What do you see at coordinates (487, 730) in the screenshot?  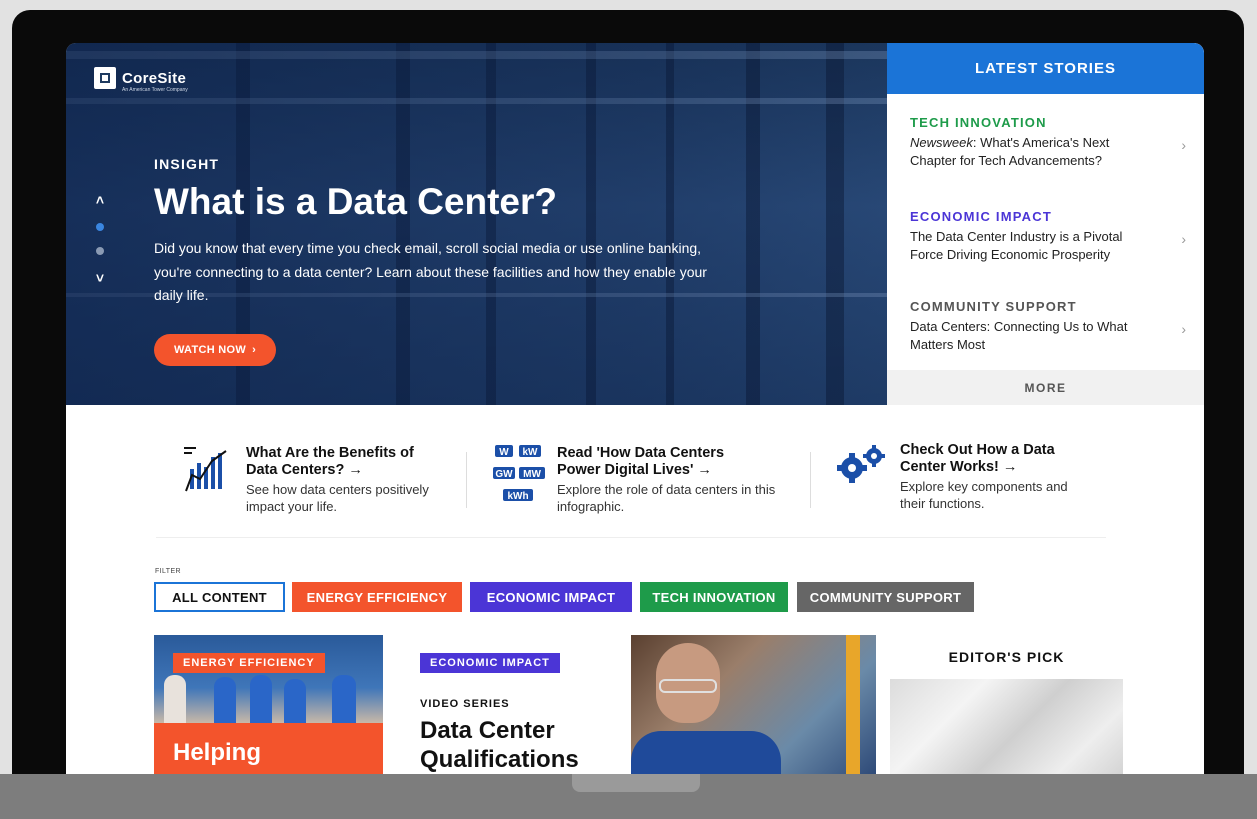 I see `card-title-line: Data Center` at bounding box center [487, 730].